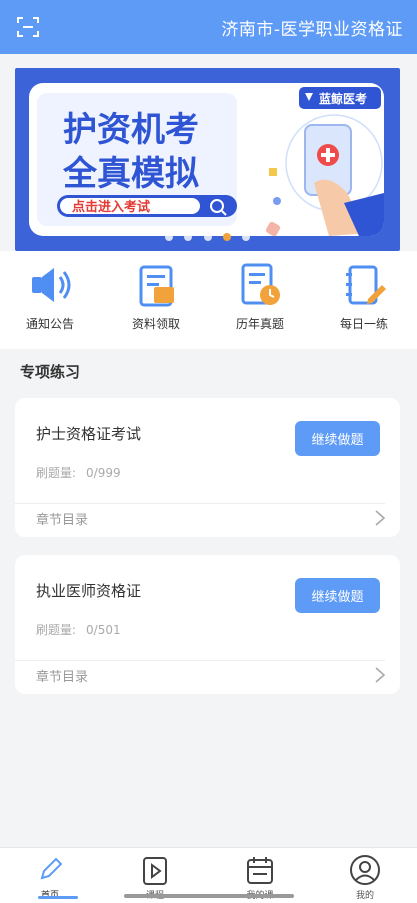 The height and width of the screenshot is (903, 417). Describe the element at coordinates (208, 300) in the screenshot. I see `quick-menu: 通知公告 资料领取 历年真题 每日一练` at that location.